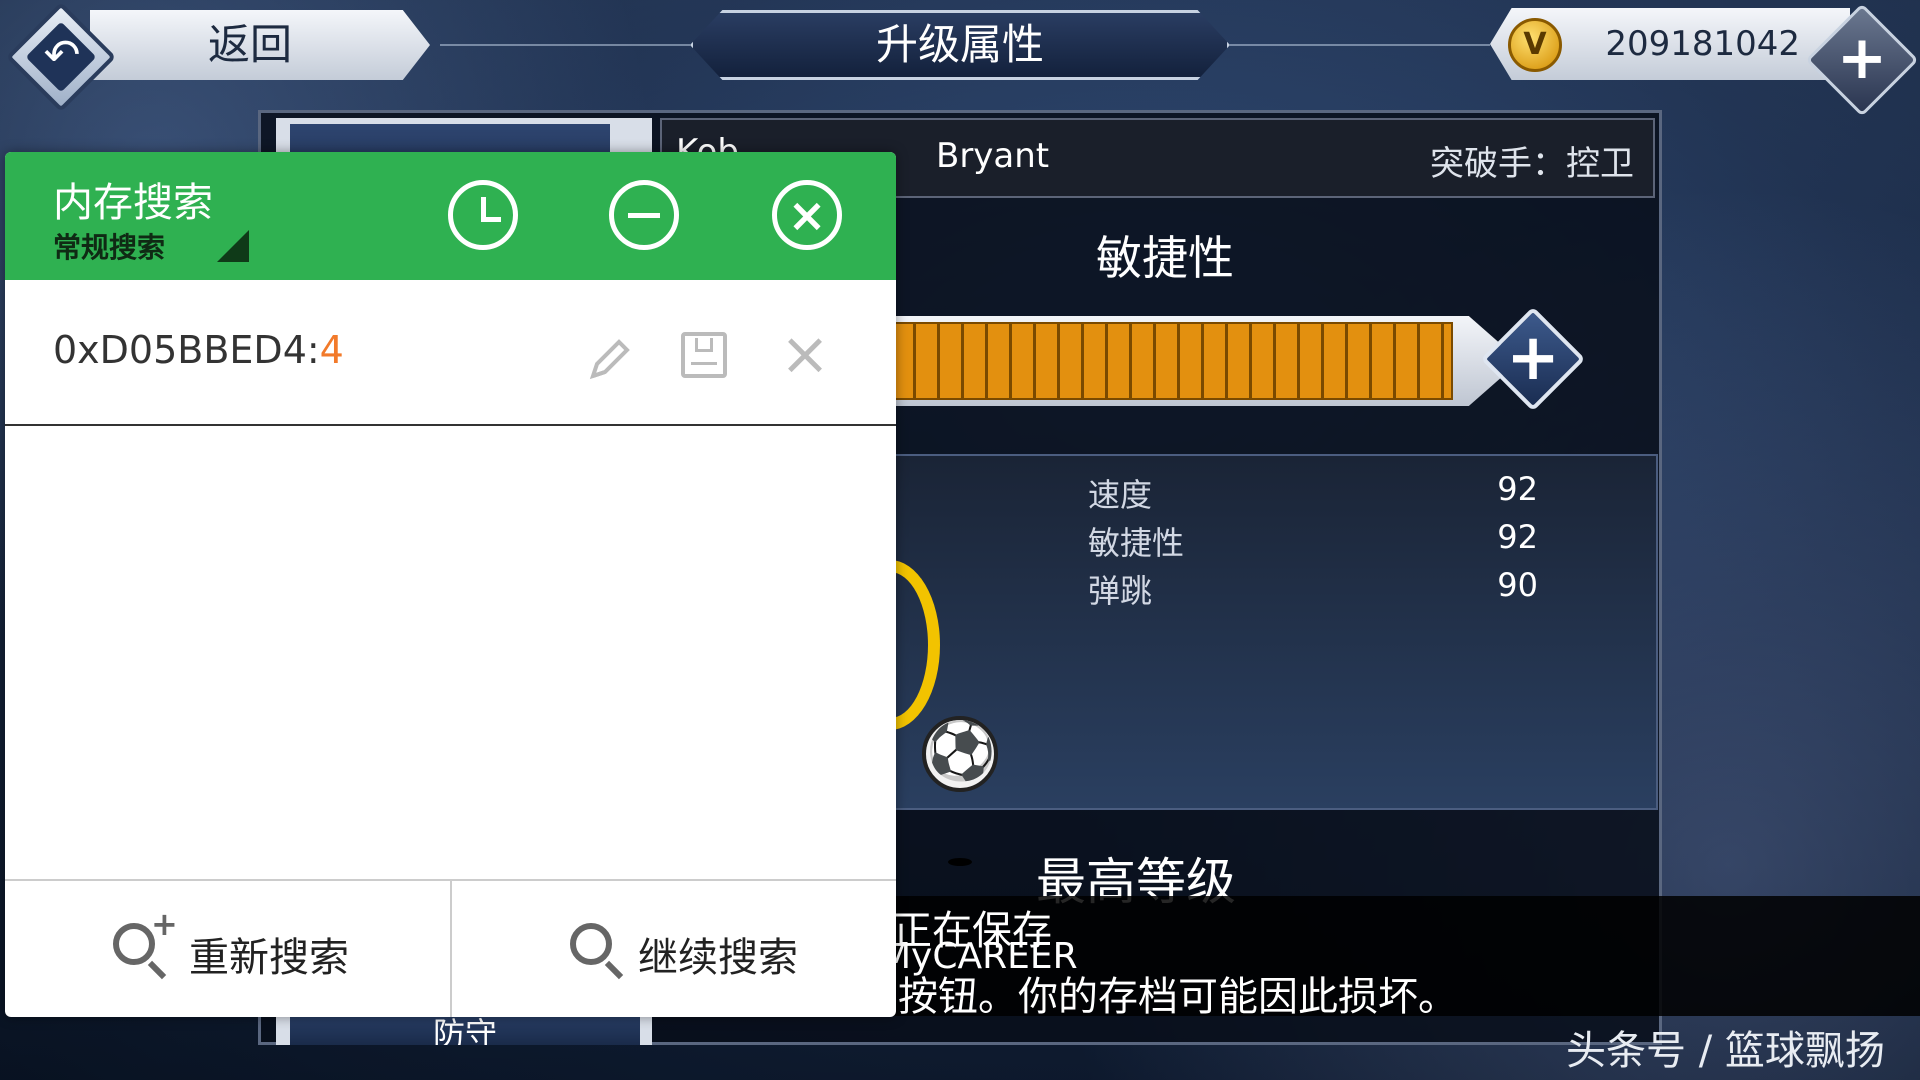 The image size is (1920, 1080). Describe the element at coordinates (993, 156) in the screenshot. I see `player-last-name: Bryant` at that location.